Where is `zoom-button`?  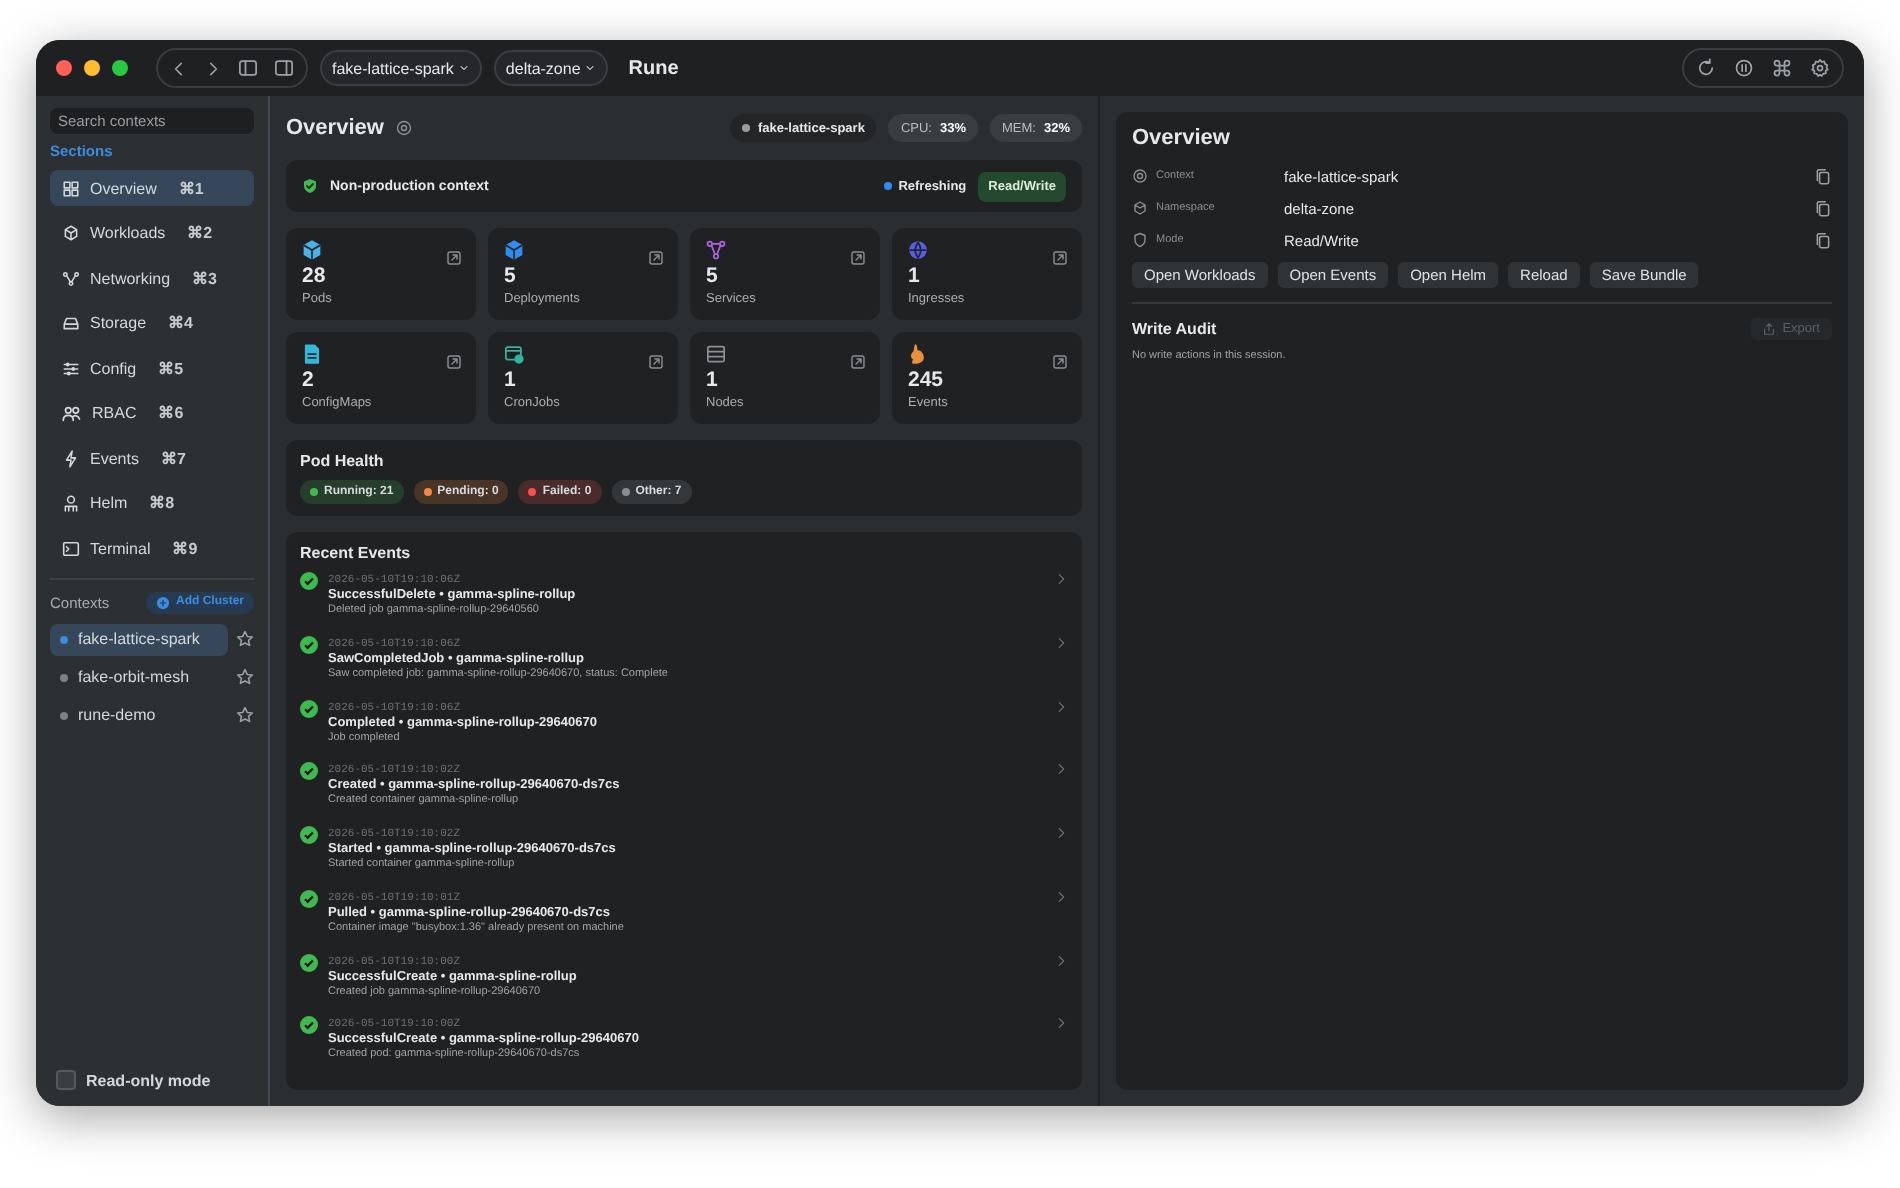
zoom-button is located at coordinates (120, 68).